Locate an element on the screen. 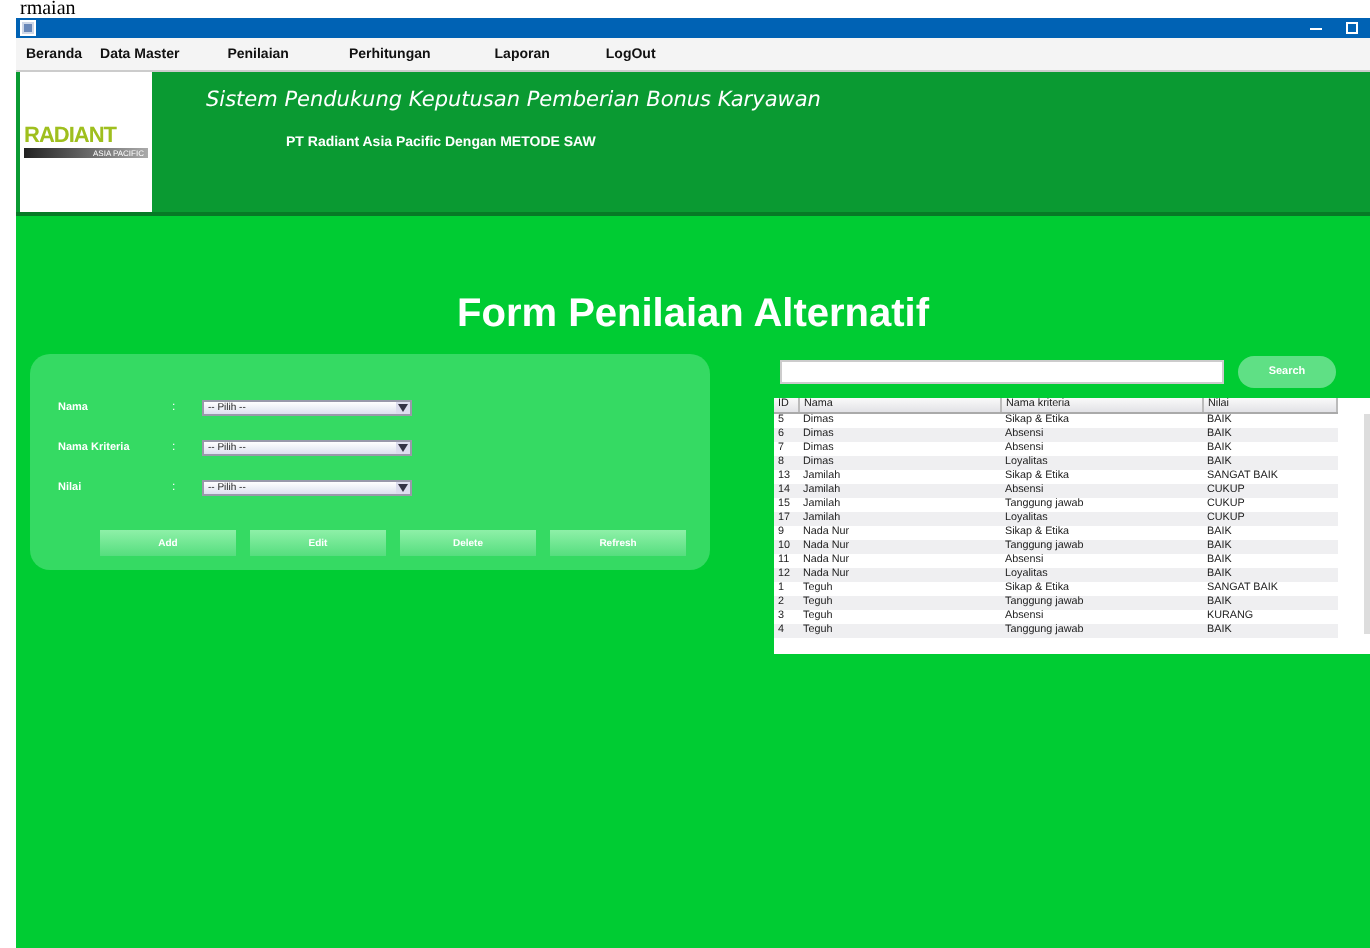  app-title: Sistem Pendukung Keputusan Pemberian Bonus Karyawan is located at coordinates (513, 100).